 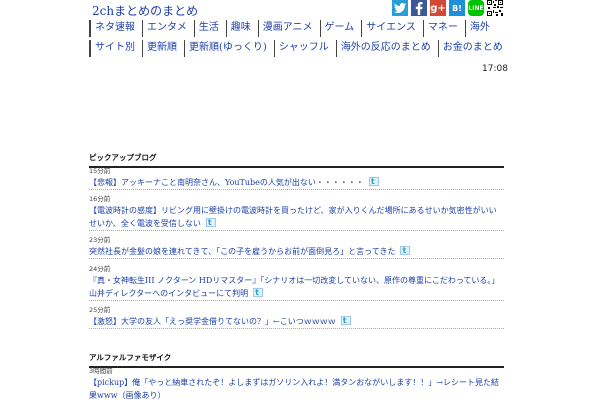 I want to click on nav-item-shuffle: シャッフル, so click(x=303, y=48).